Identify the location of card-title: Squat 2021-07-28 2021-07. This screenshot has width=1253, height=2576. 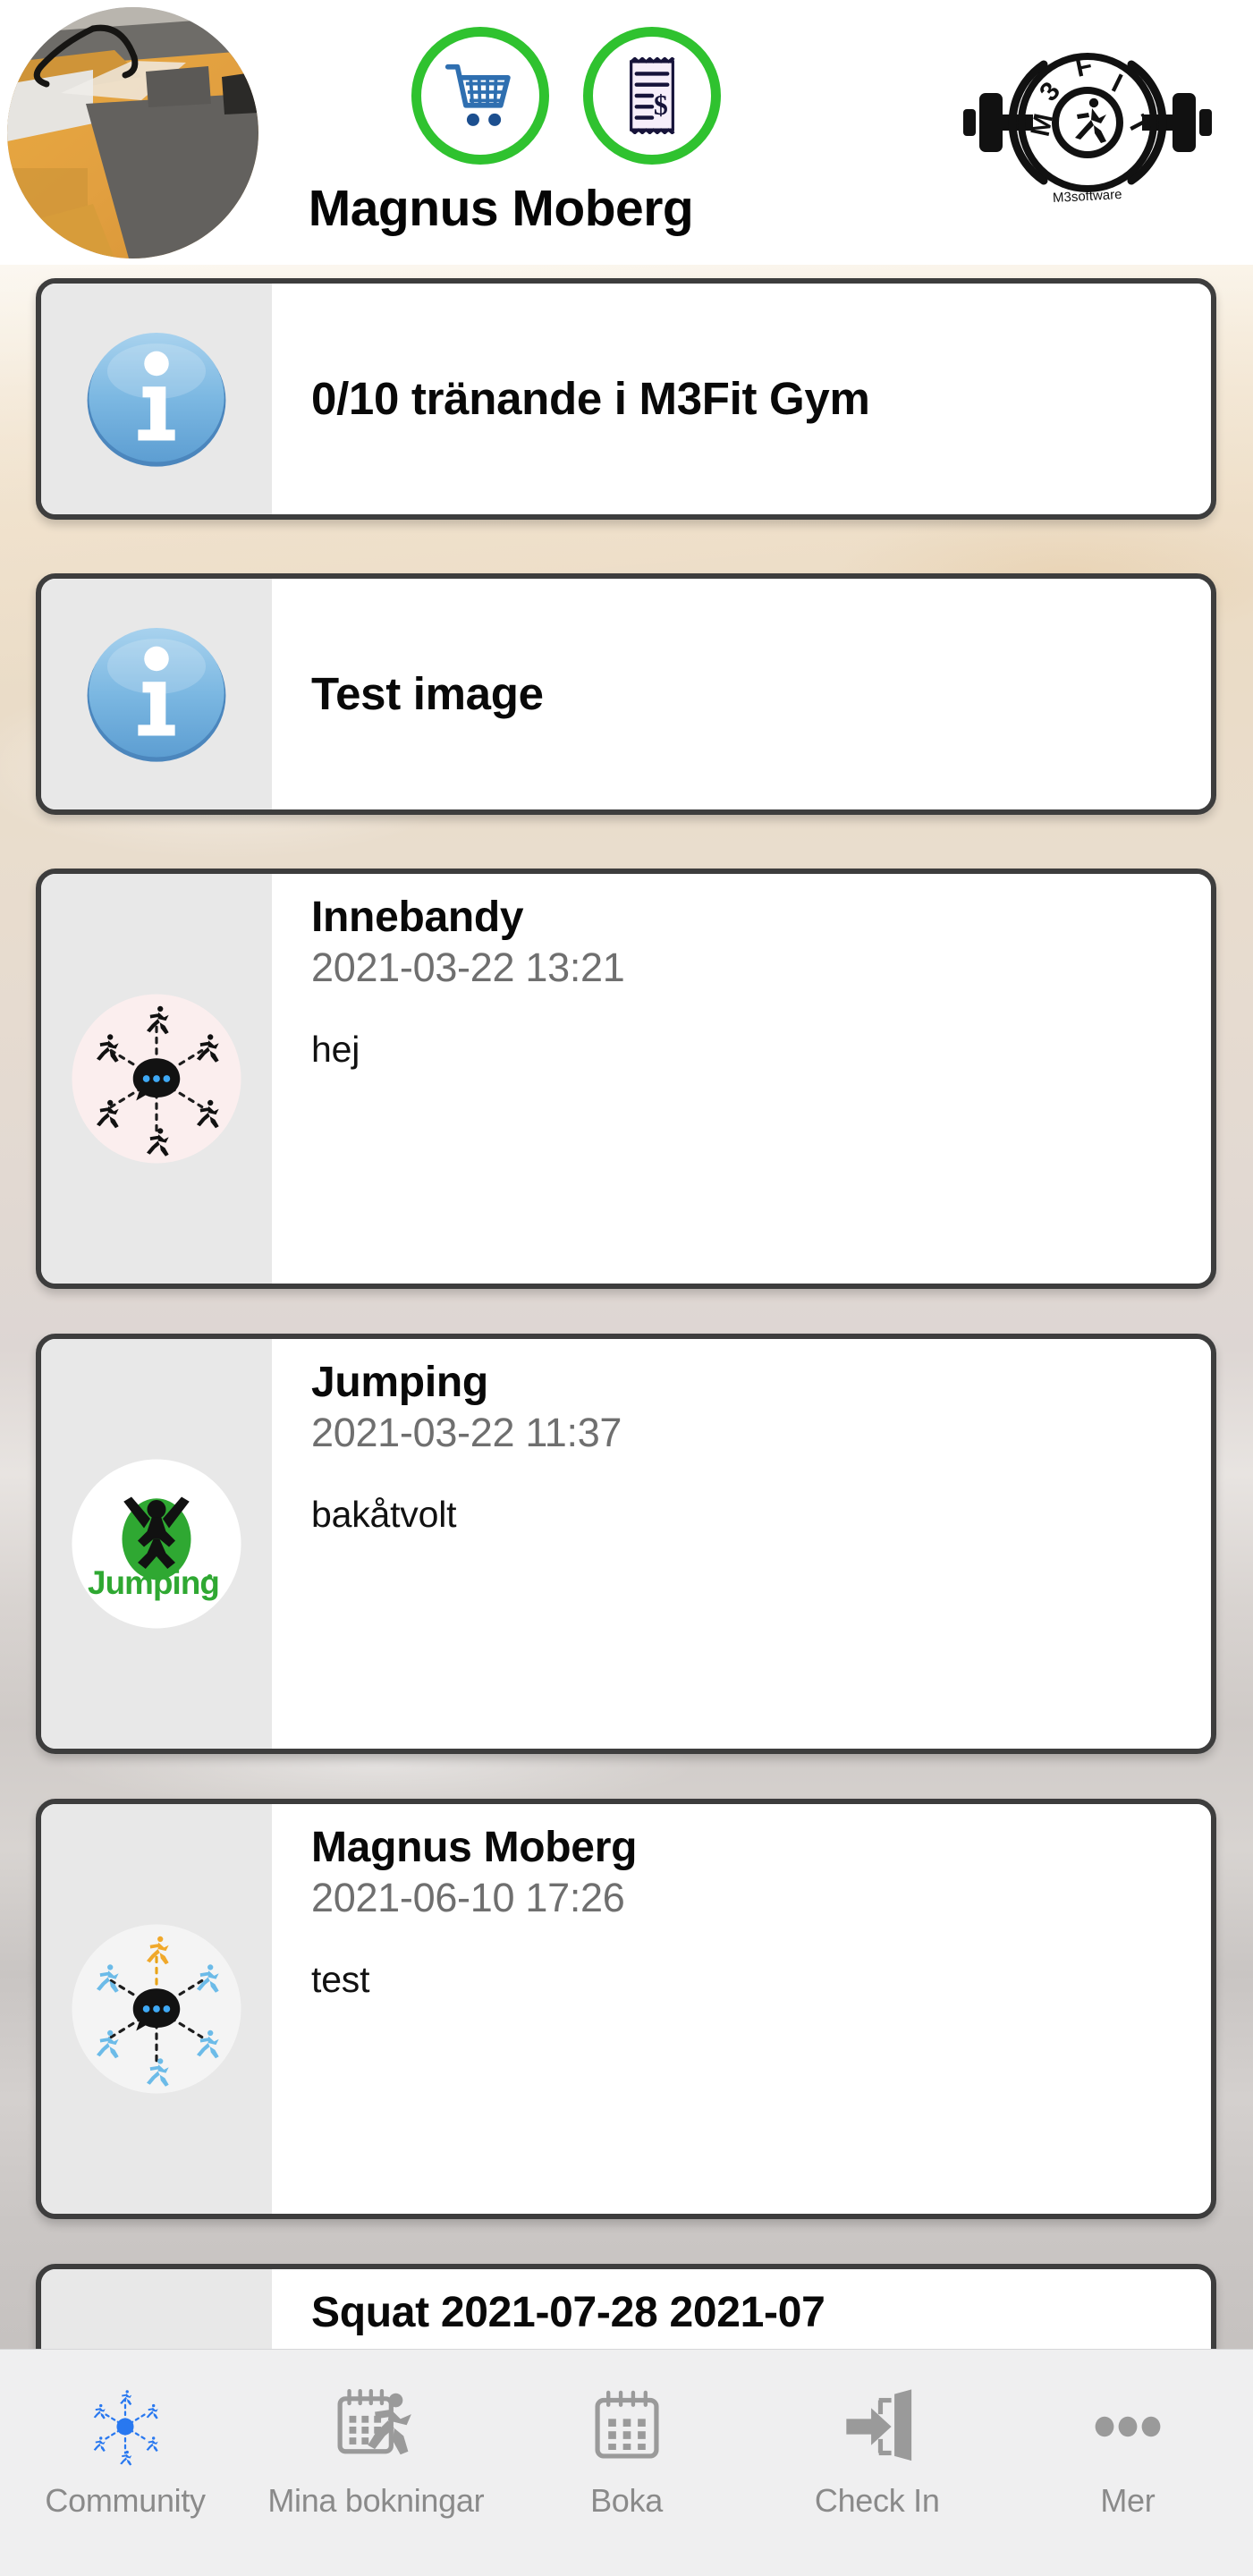
(568, 2312).